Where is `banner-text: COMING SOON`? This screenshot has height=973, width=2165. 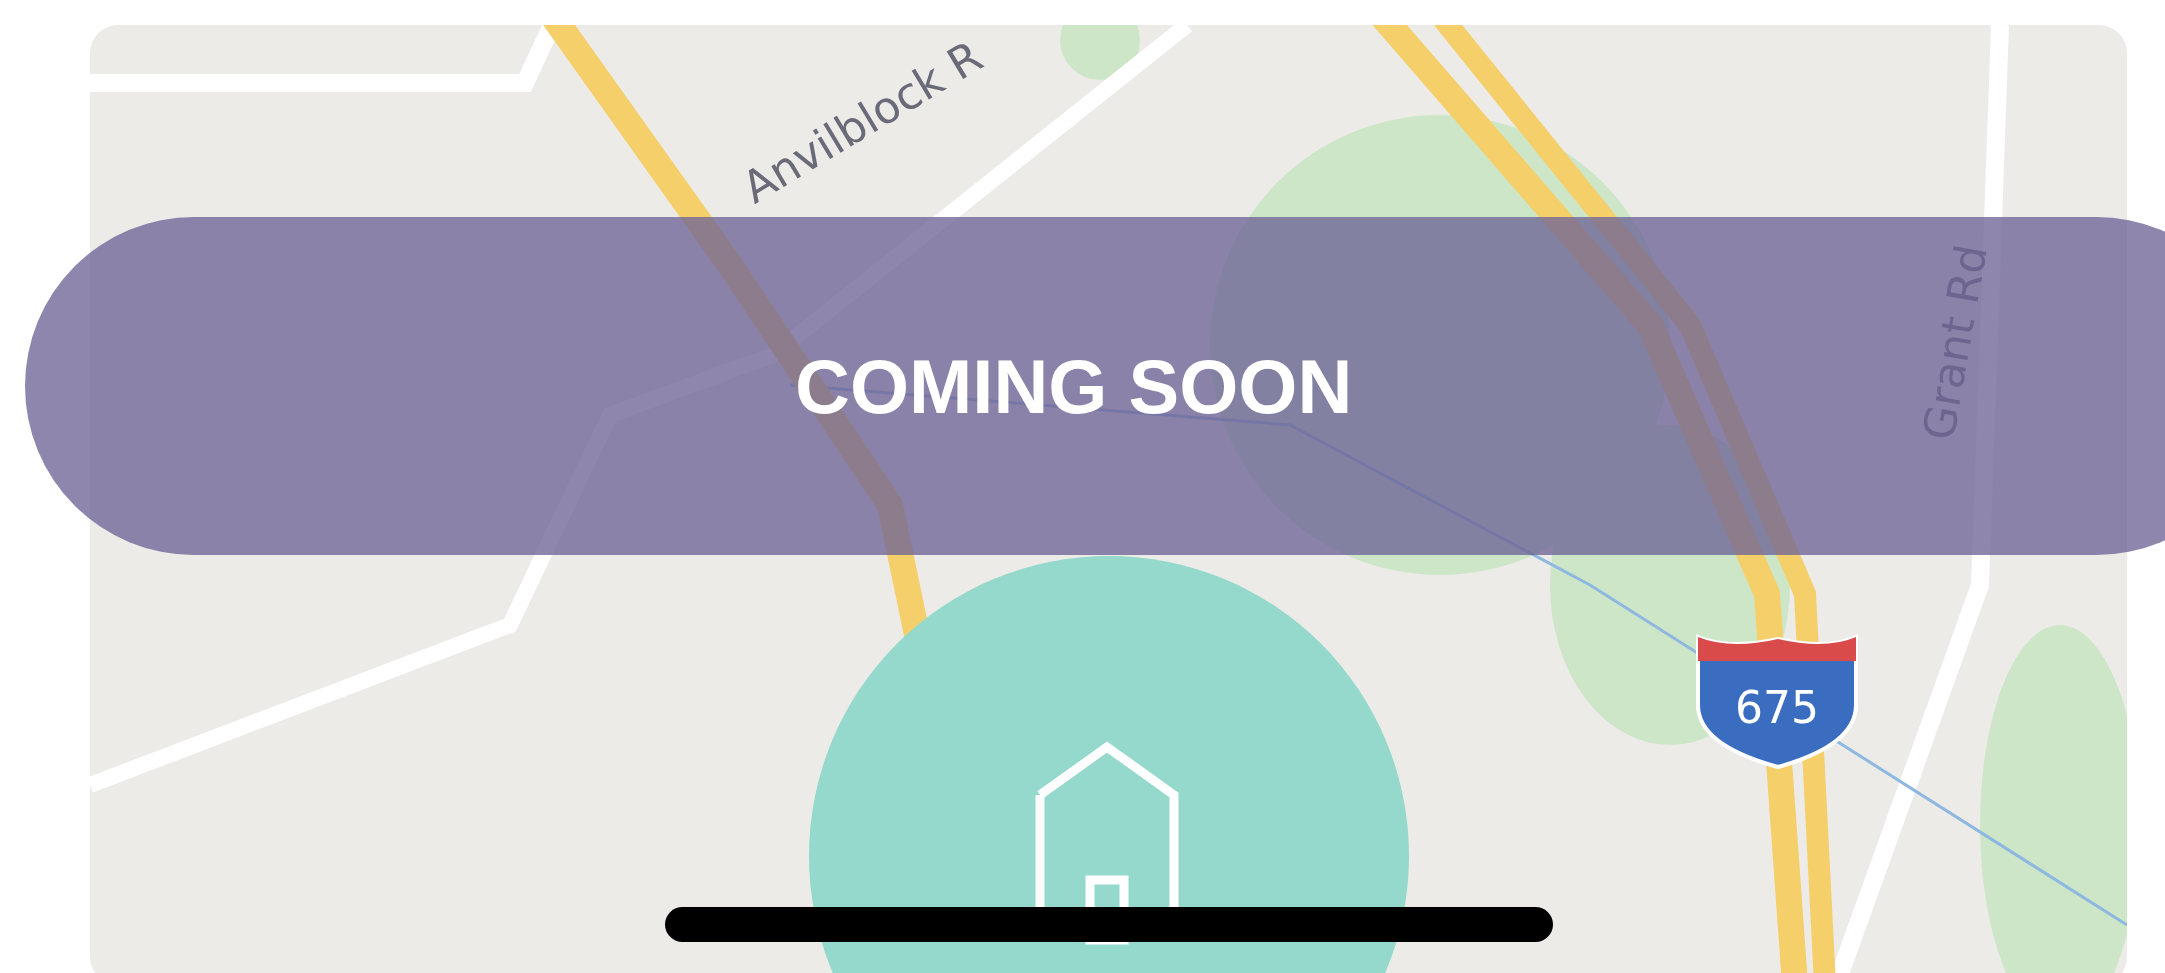
banner-text: COMING SOON is located at coordinates (1074, 386).